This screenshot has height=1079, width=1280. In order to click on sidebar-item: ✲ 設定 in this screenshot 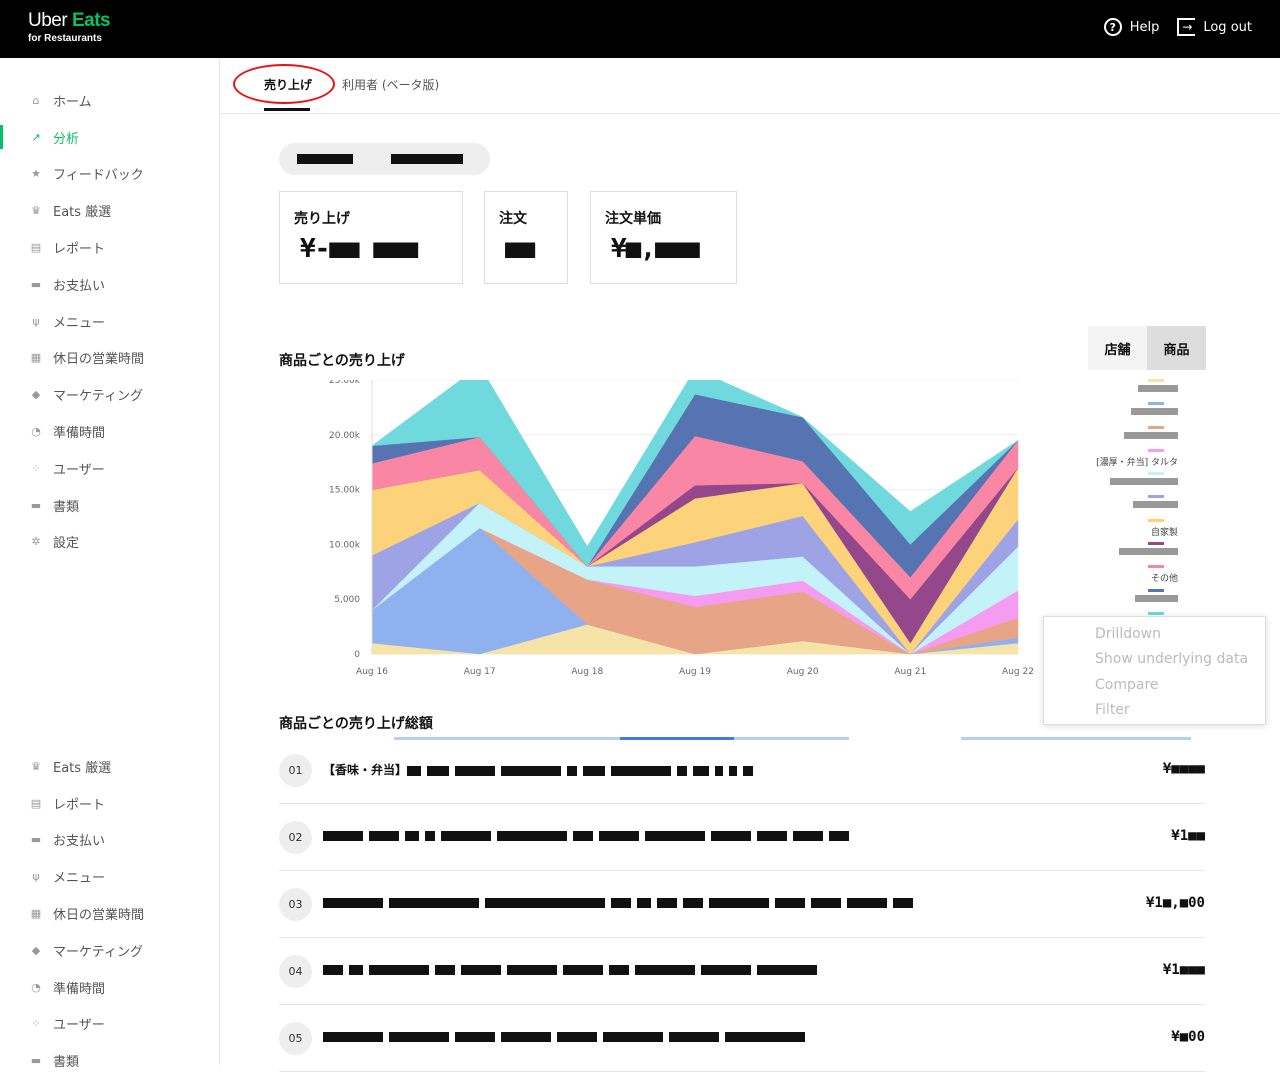, I will do `click(109, 542)`.